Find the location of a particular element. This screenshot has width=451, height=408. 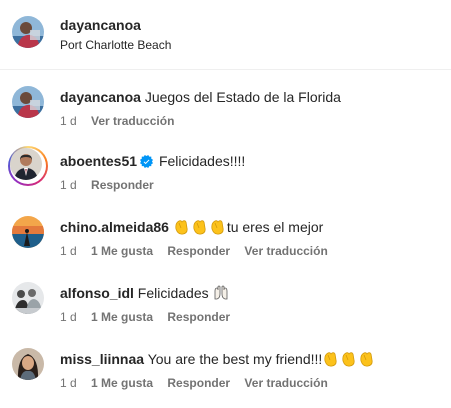

post-author-avatar is located at coordinates (28, 32).